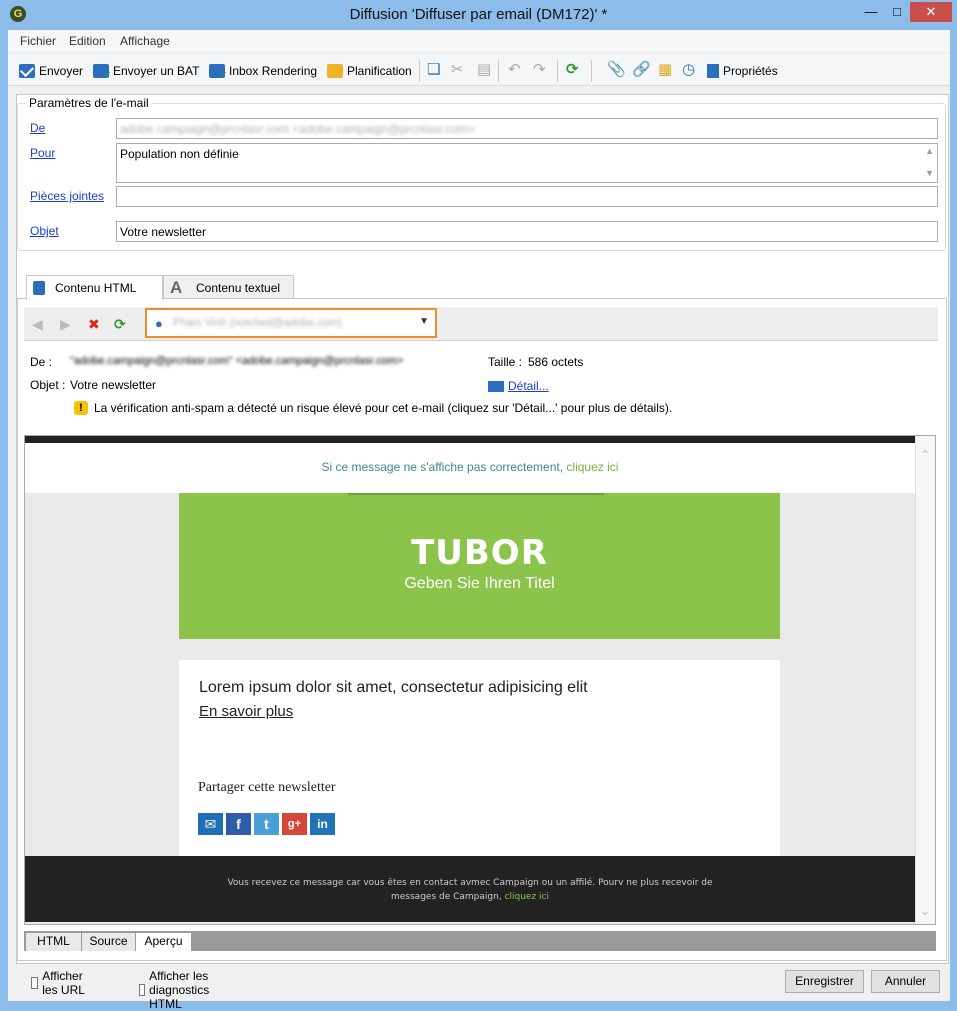 This screenshot has height=1011, width=957. I want to click on share-label: Partager cette newsletter, so click(267, 787).